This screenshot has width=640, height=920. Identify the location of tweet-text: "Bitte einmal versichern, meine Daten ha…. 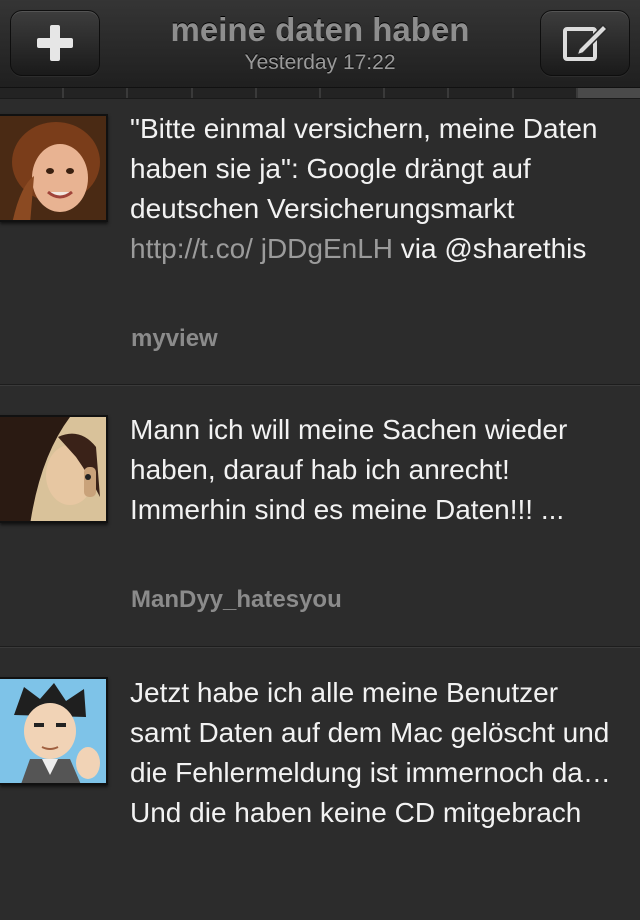
(364, 188).